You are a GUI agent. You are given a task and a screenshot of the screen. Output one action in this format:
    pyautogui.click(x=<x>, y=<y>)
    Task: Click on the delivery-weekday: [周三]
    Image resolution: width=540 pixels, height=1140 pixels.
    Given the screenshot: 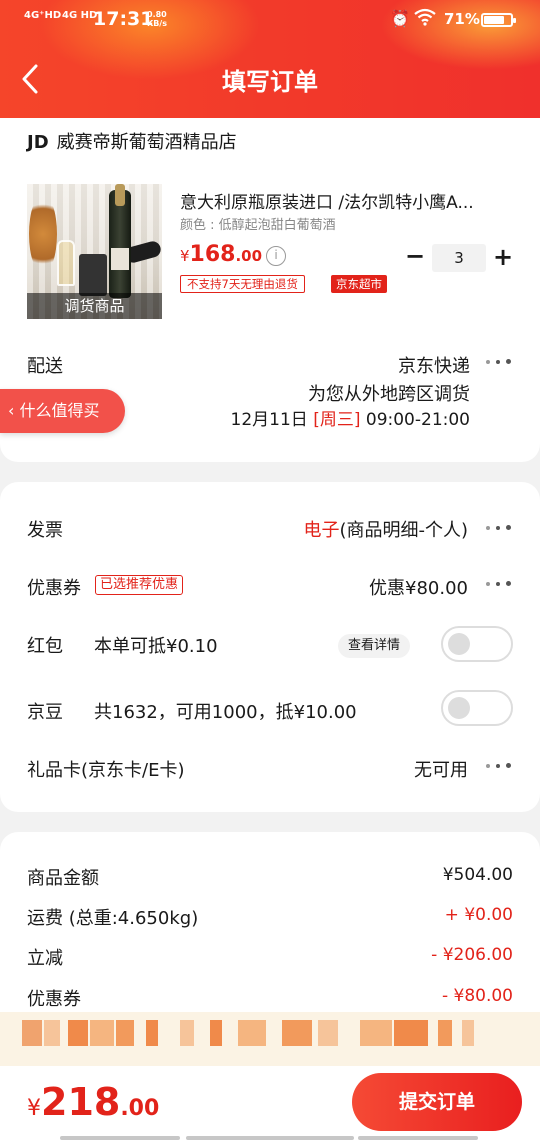 What is the action you would take?
    pyautogui.click(x=337, y=420)
    